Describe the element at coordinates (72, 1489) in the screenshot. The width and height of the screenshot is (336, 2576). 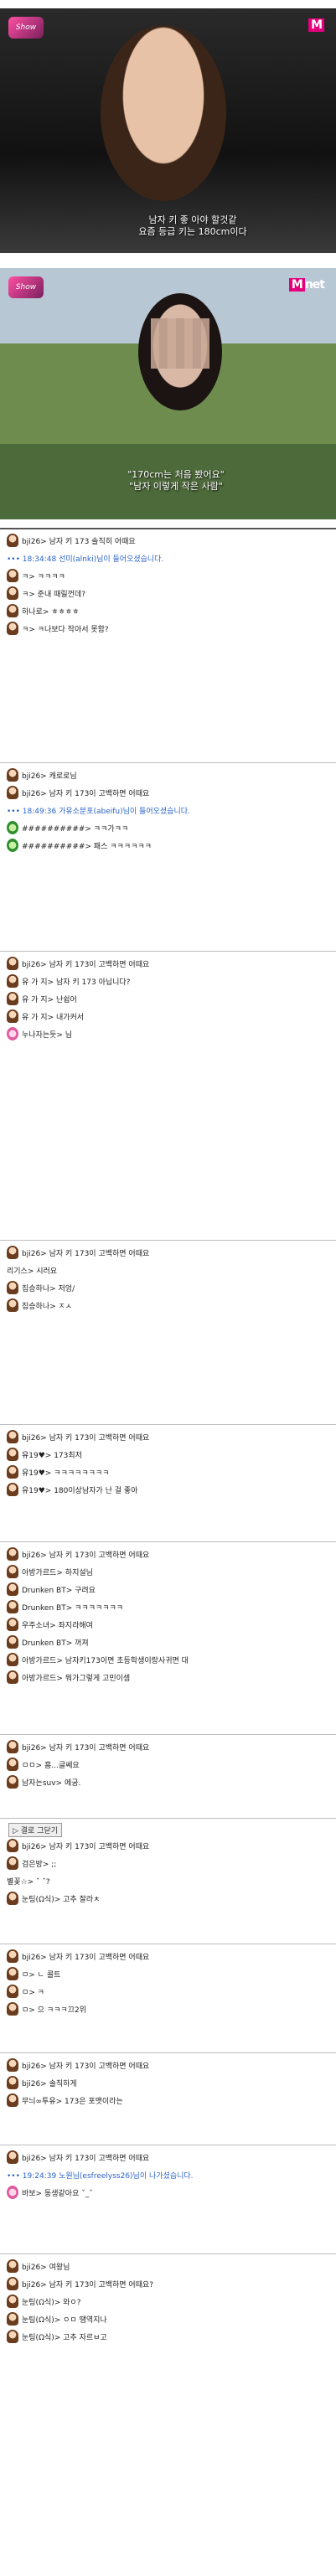
I see `chat-message: 유19♥> 180이상남자가 난 걸 좋아` at that location.